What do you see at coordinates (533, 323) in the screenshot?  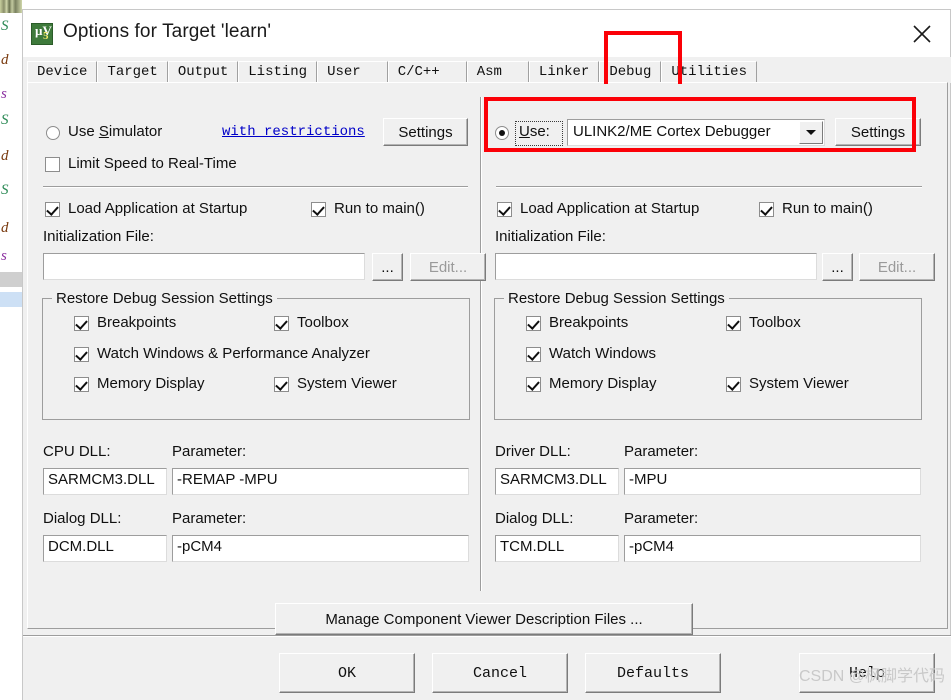 I see `right-breakpoints-checkbox` at bounding box center [533, 323].